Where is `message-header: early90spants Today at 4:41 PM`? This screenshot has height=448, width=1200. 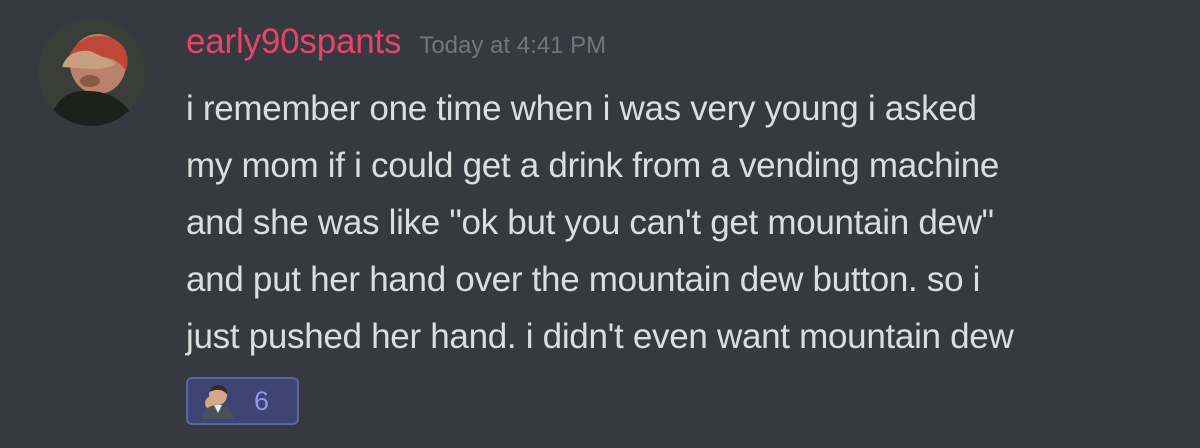
message-header: early90spants Today at 4:41 PM is located at coordinates (396, 47).